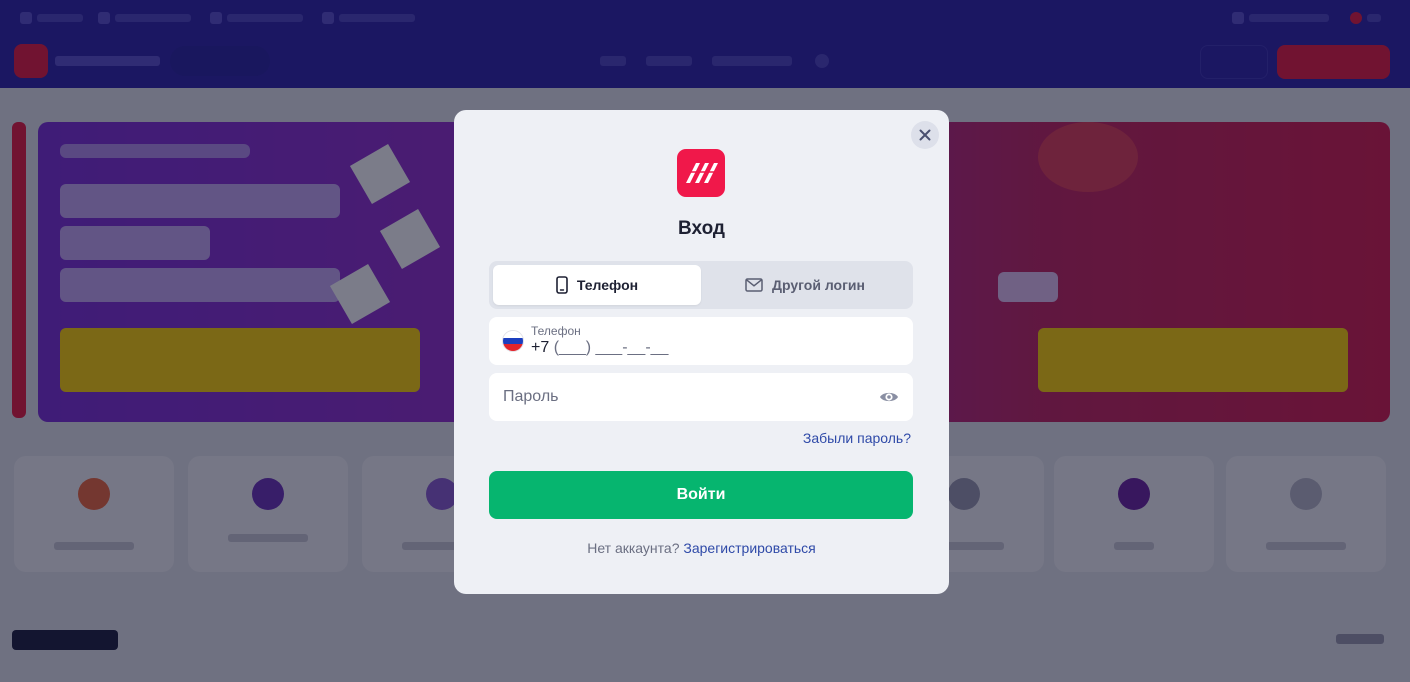 This screenshot has height=682, width=1410. Describe the element at coordinates (701, 228) in the screenshot. I see `modal-title: Вход` at that location.